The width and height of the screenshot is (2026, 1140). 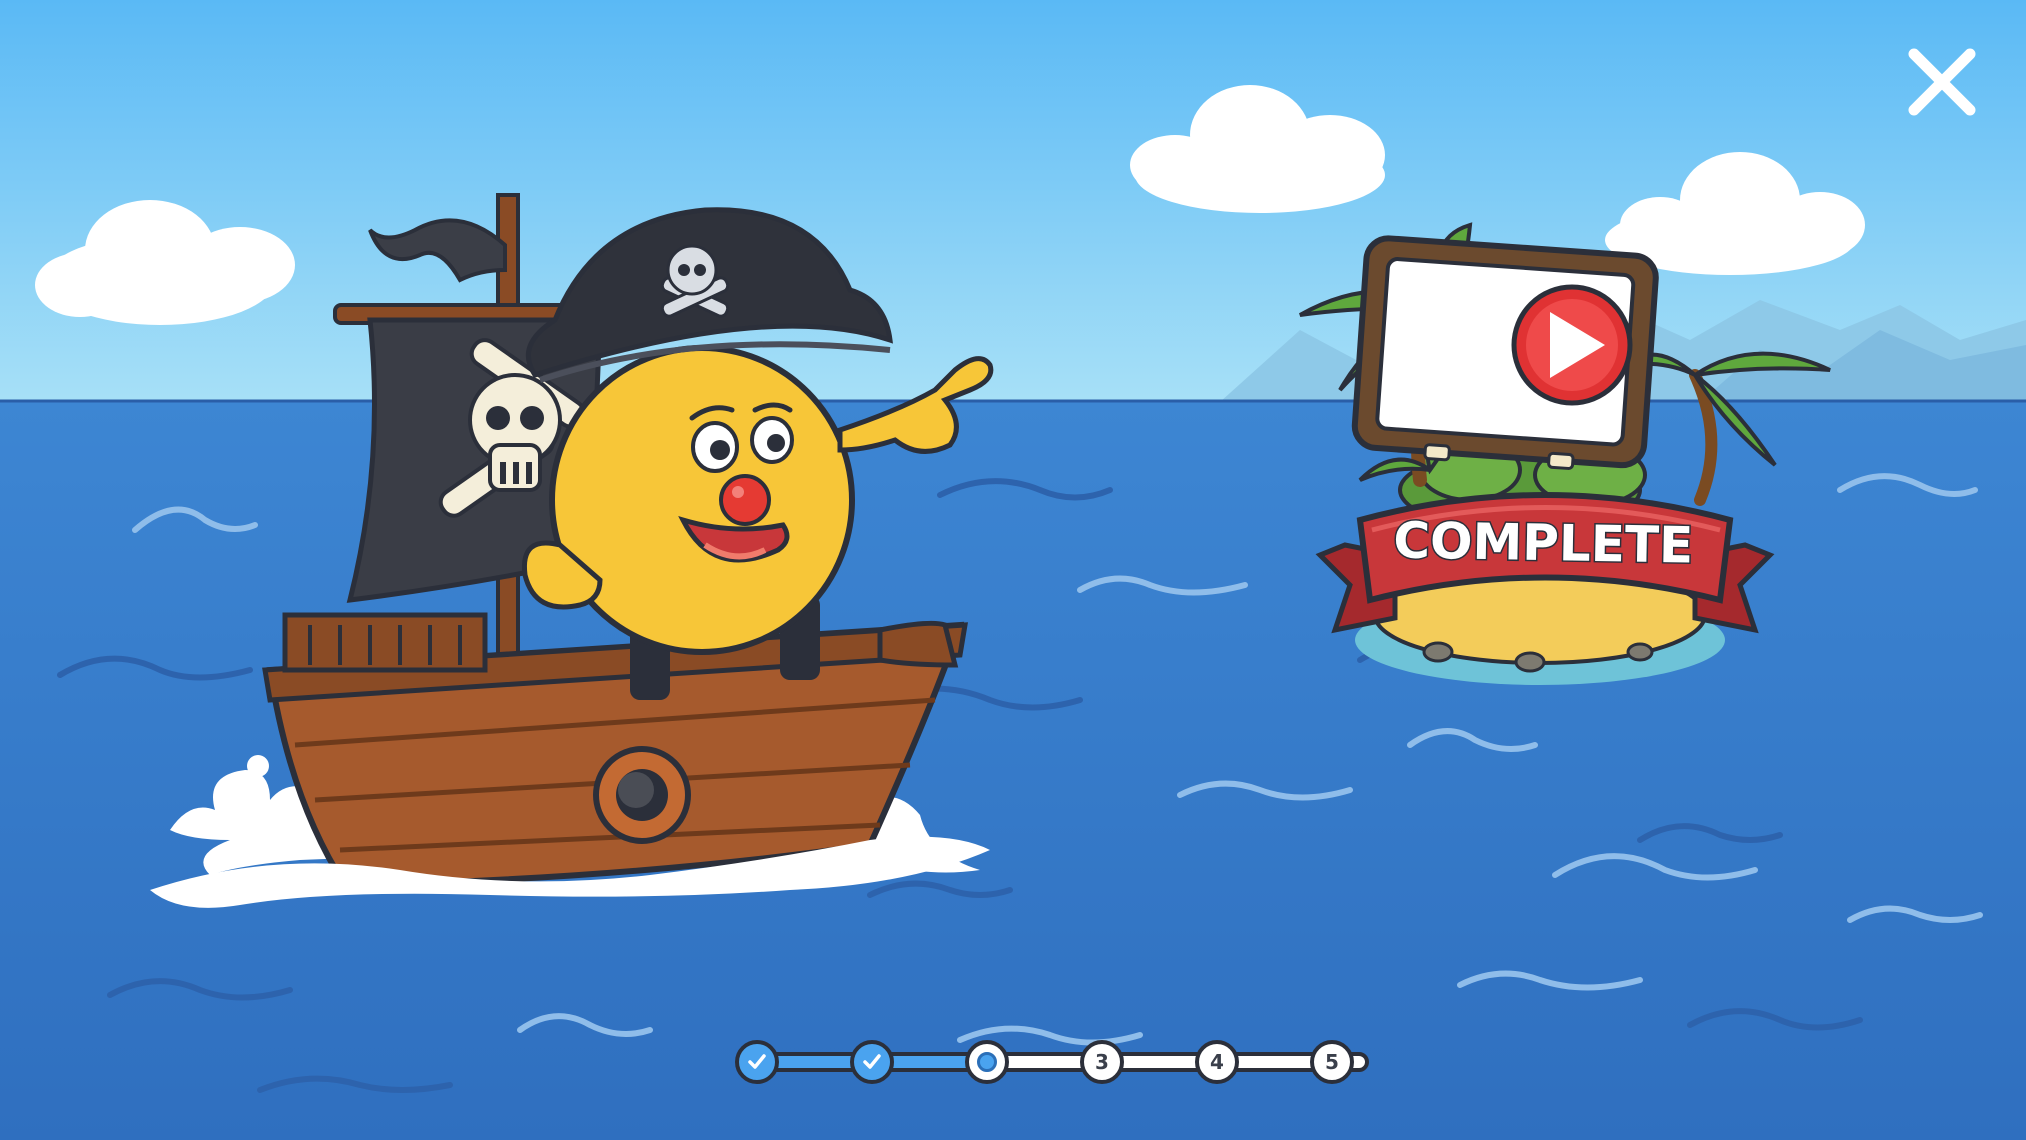 I want to click on complete-badge-label: COMPLETE, so click(x=1543, y=542).